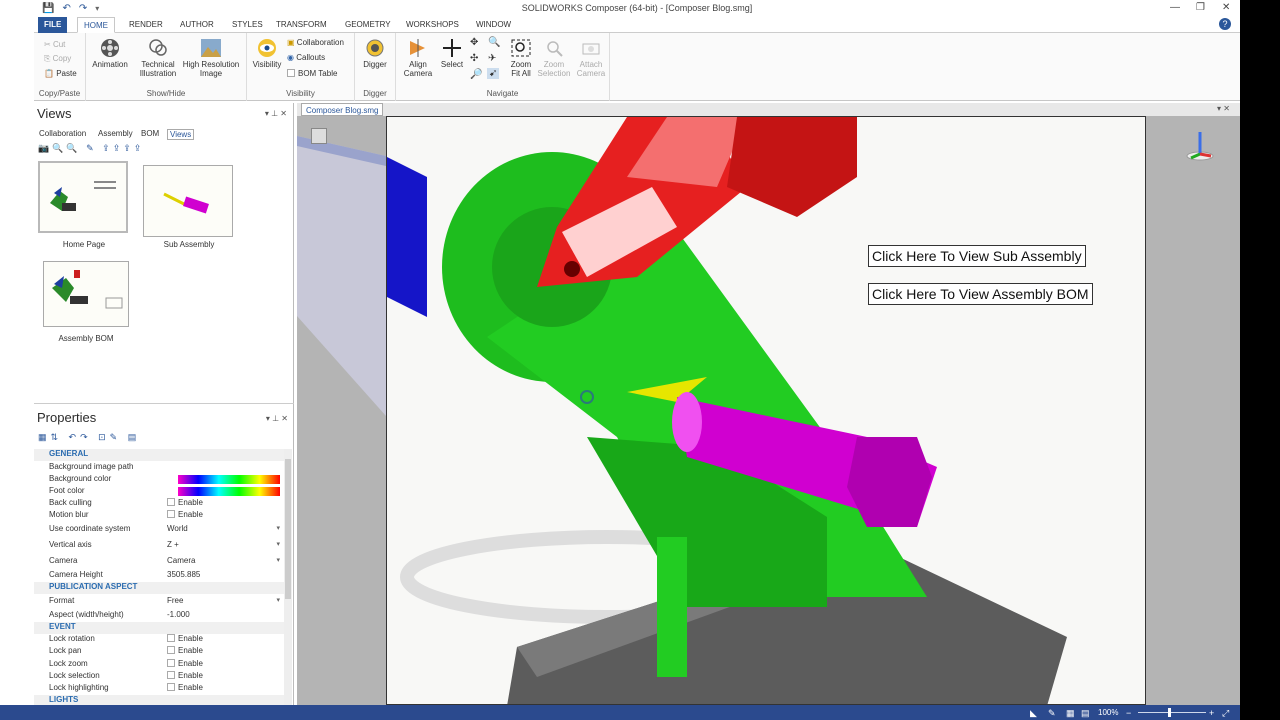 Image resolution: width=1280 pixels, height=720 pixels. Describe the element at coordinates (1085, 713) in the screenshot. I see `frame-icon: ▤` at that location.